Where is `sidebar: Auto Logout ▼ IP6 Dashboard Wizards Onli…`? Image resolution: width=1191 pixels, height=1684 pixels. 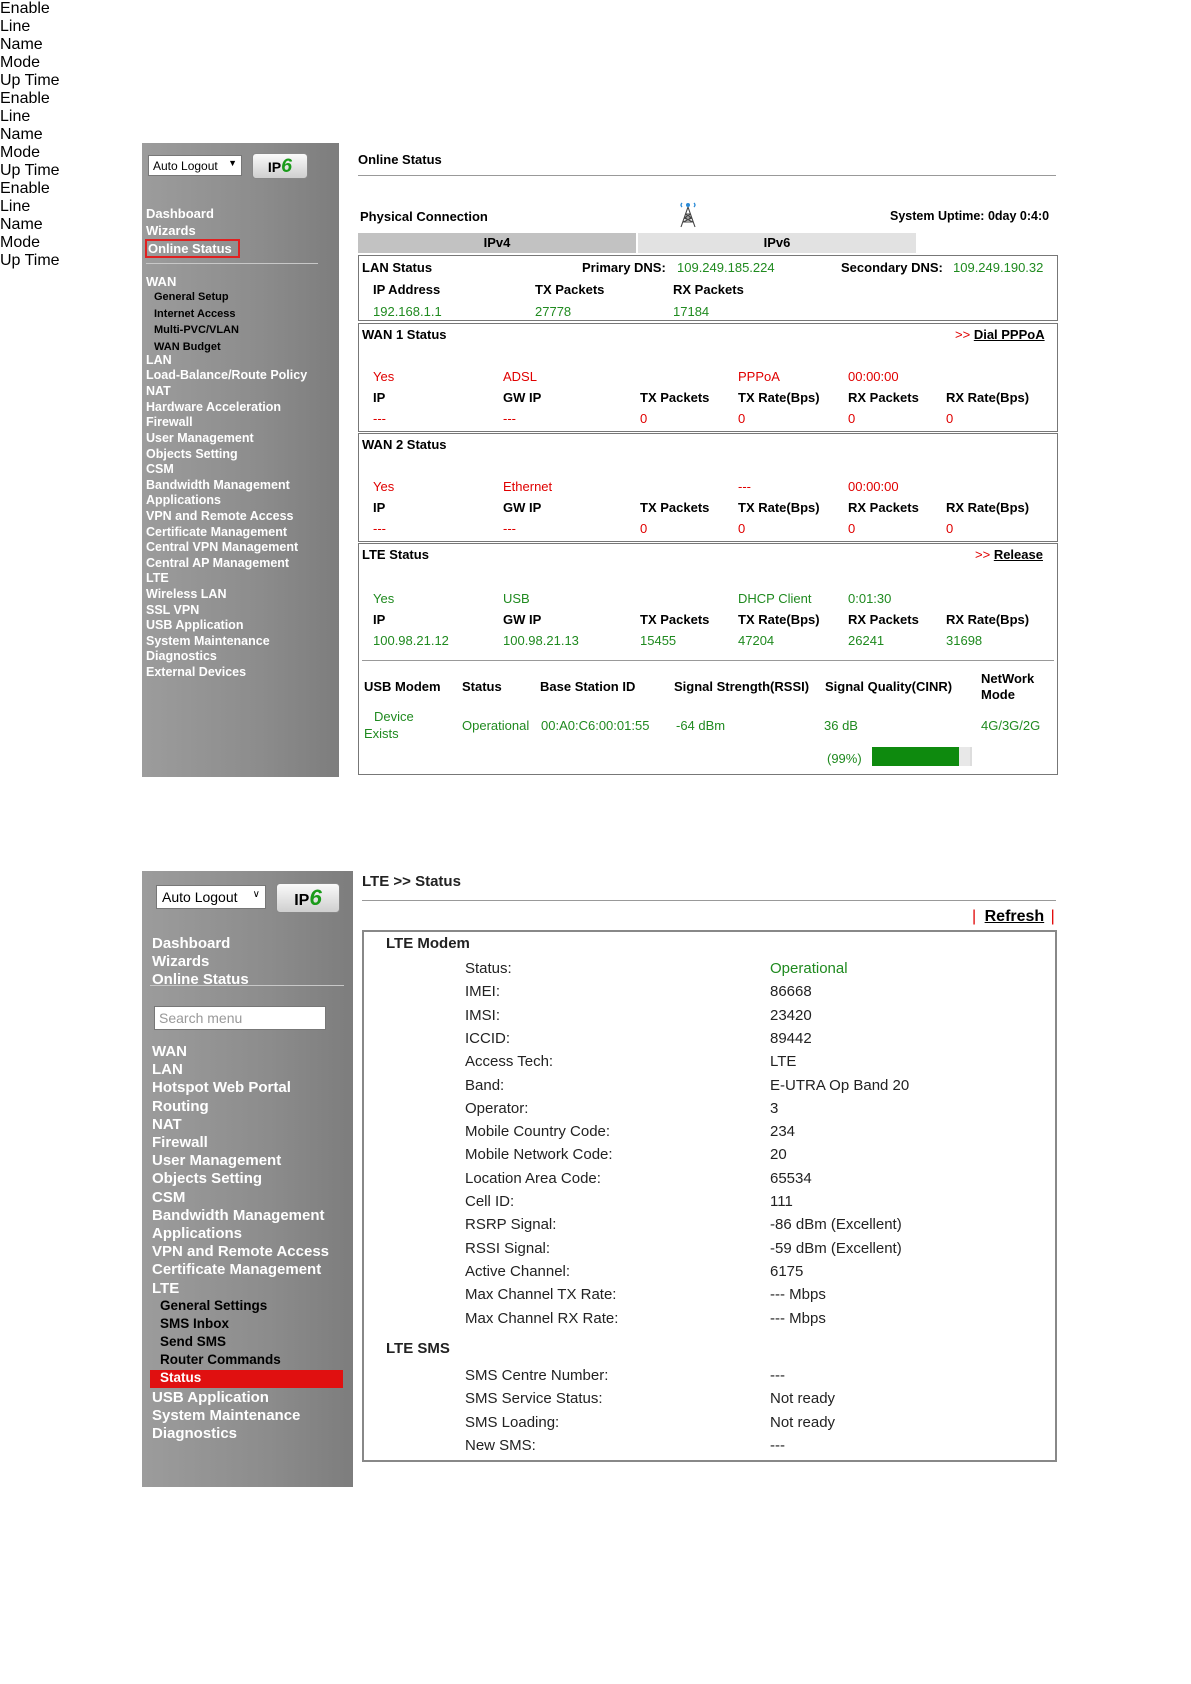 sidebar: Auto Logout ▼ IP6 Dashboard Wizards Onli… is located at coordinates (240, 460).